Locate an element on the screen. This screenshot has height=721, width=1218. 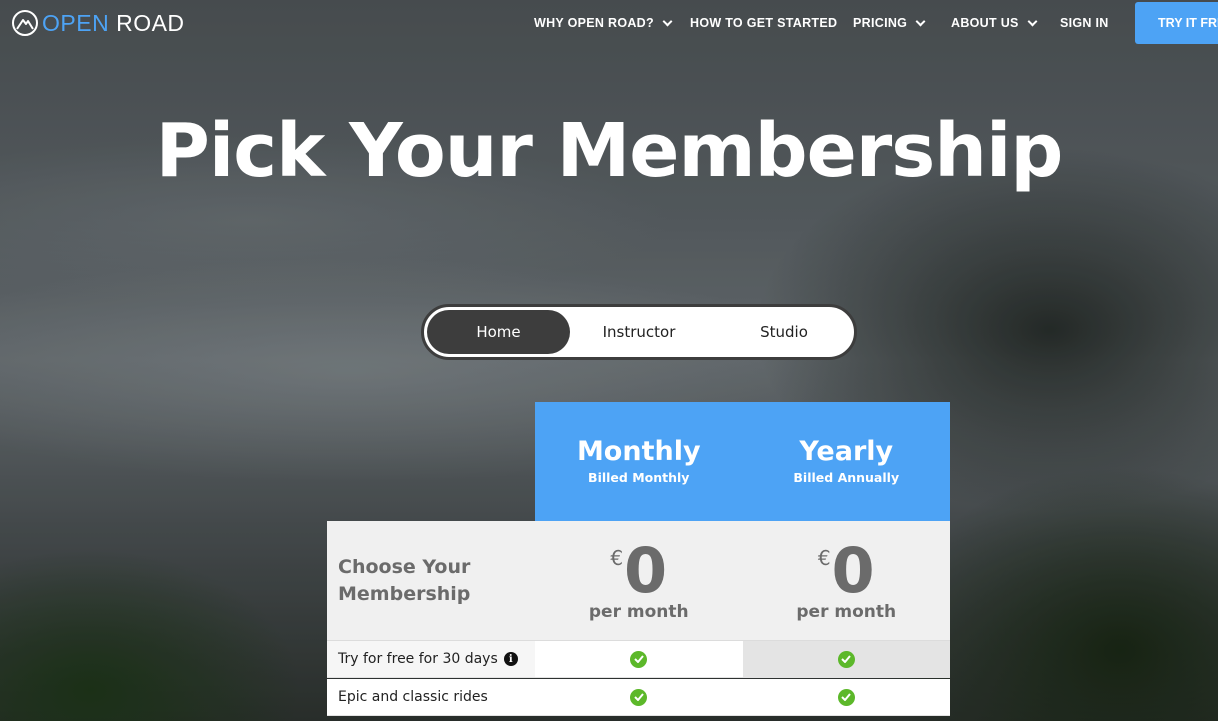
nav-item-label: PRICING is located at coordinates (880, 23).